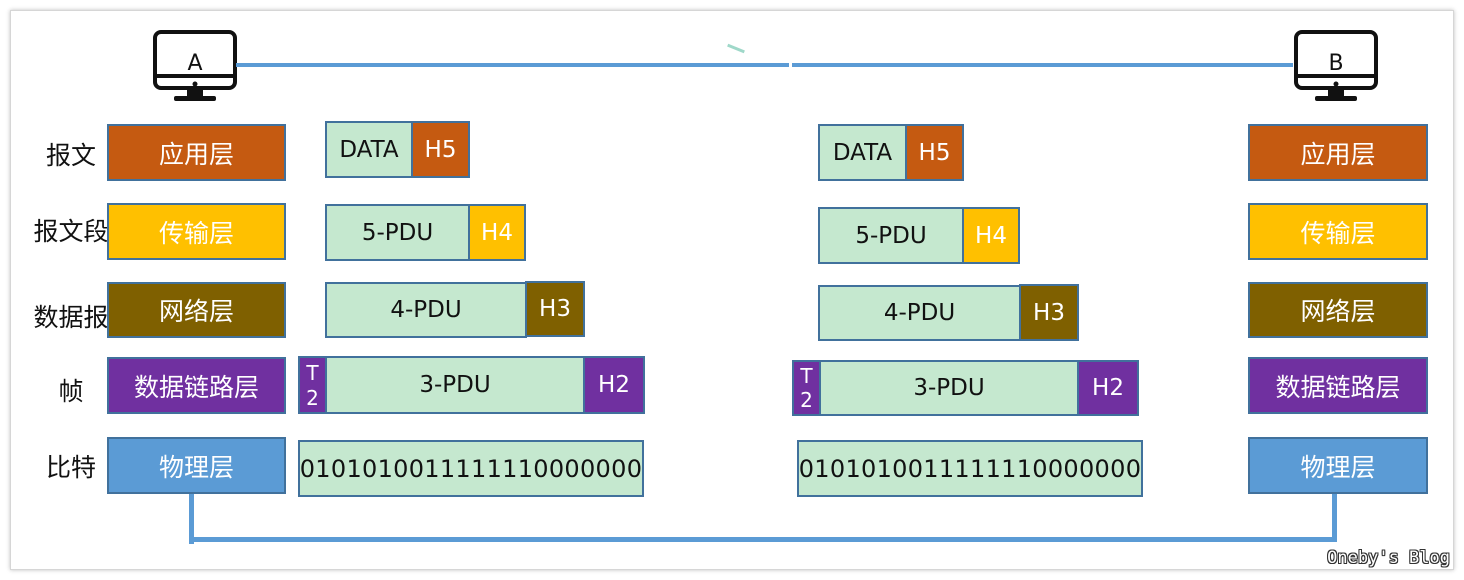  I want to click on recv-transport-header: H4, so click(991, 235).